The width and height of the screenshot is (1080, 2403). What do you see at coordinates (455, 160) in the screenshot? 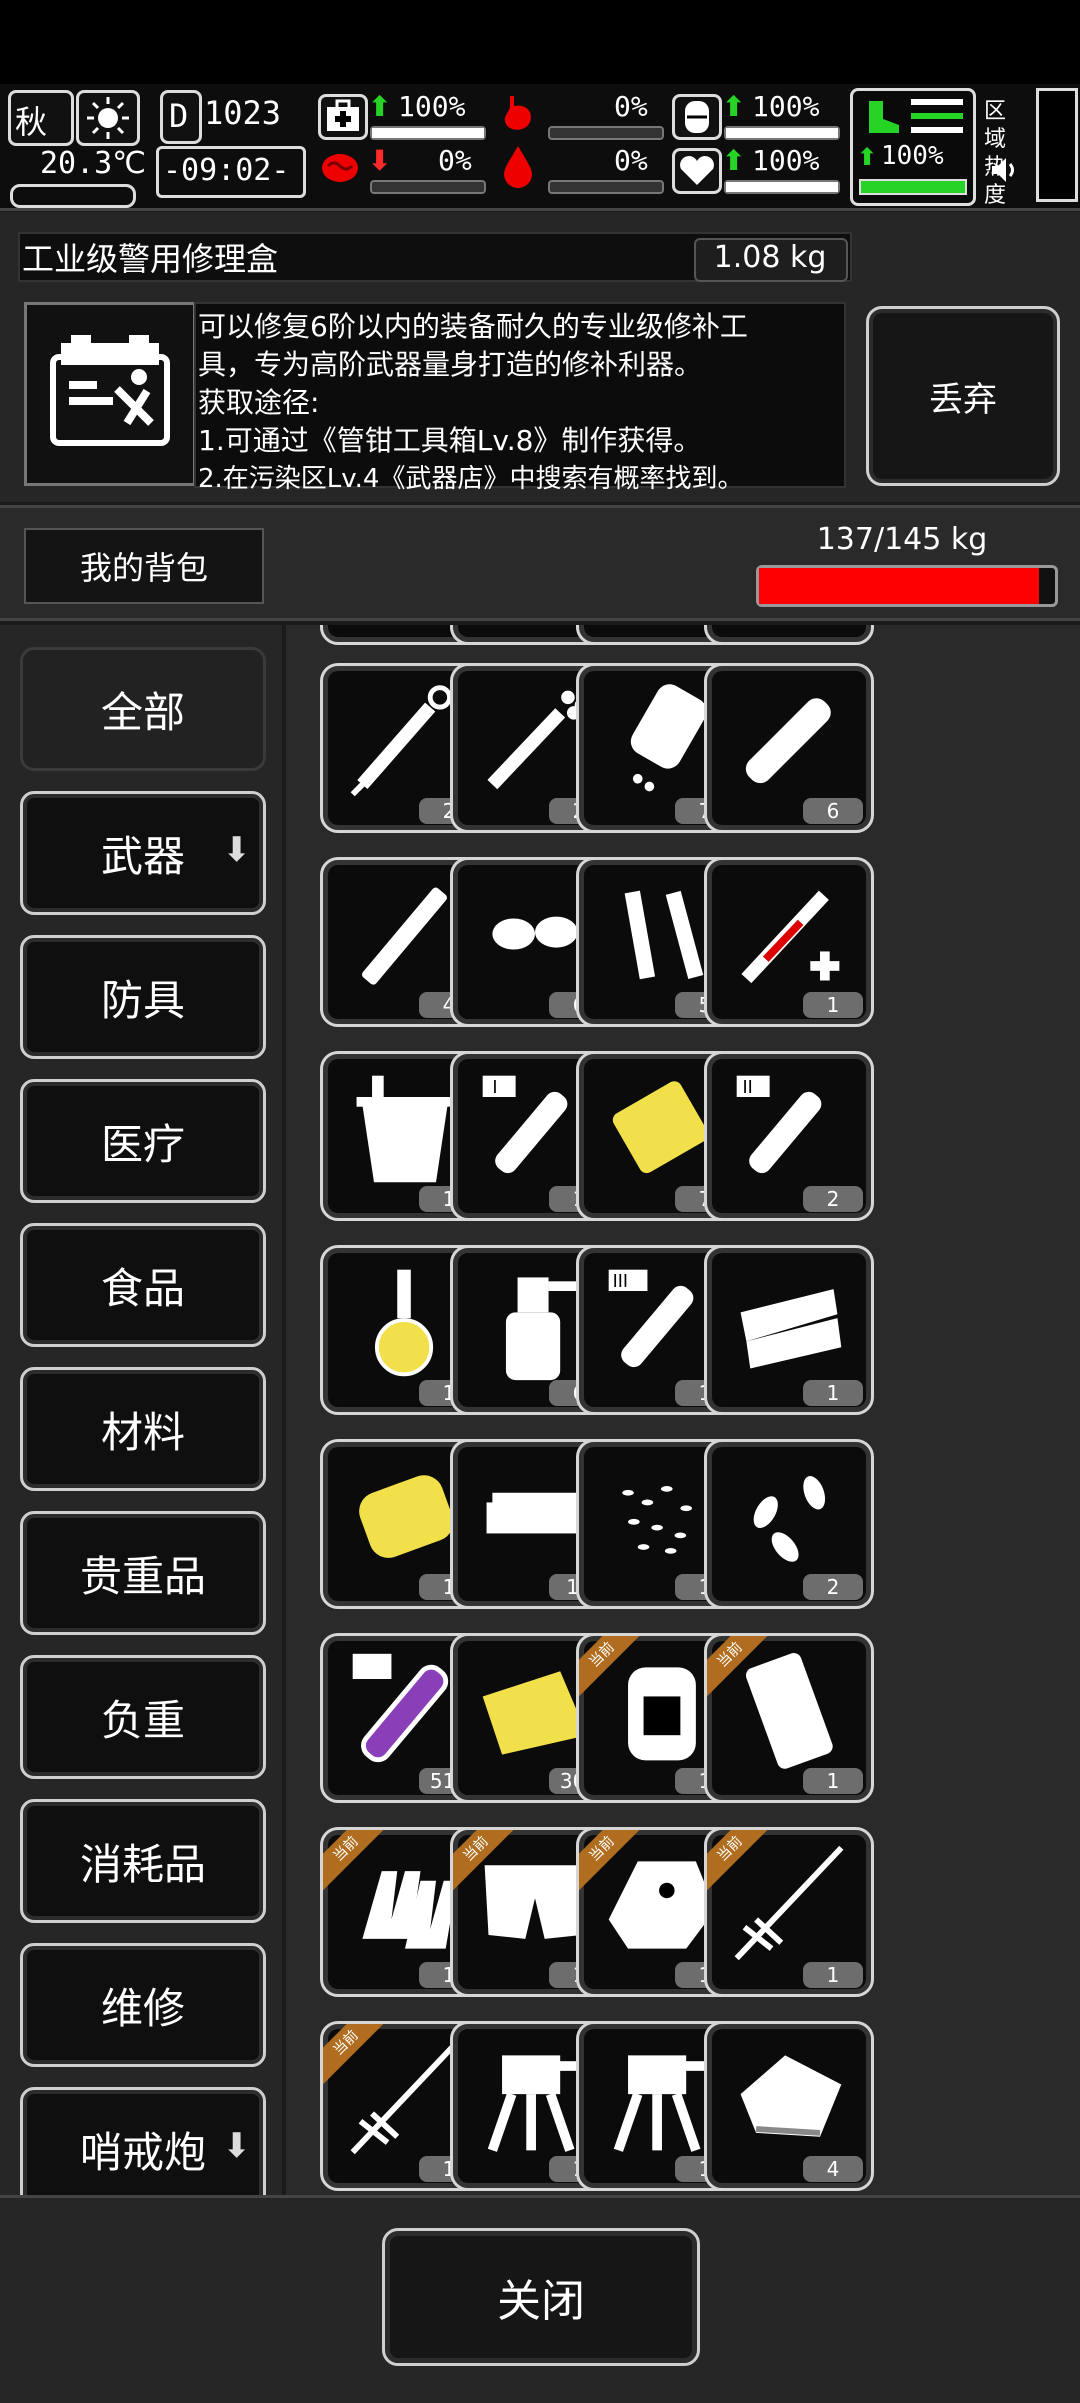
I see `brain-percent: 0%` at bounding box center [455, 160].